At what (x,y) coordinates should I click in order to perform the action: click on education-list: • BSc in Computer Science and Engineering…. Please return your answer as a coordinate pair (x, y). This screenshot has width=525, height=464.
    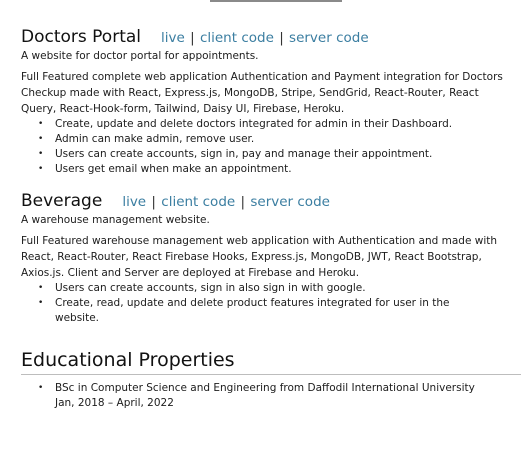
    Looking at the image, I should click on (271, 396).